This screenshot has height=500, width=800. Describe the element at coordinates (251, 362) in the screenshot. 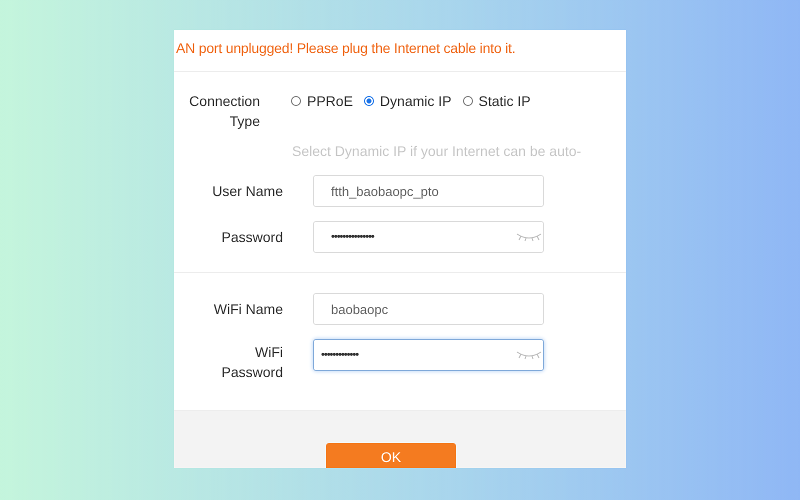

I see `field-label: WiFi Password` at that location.